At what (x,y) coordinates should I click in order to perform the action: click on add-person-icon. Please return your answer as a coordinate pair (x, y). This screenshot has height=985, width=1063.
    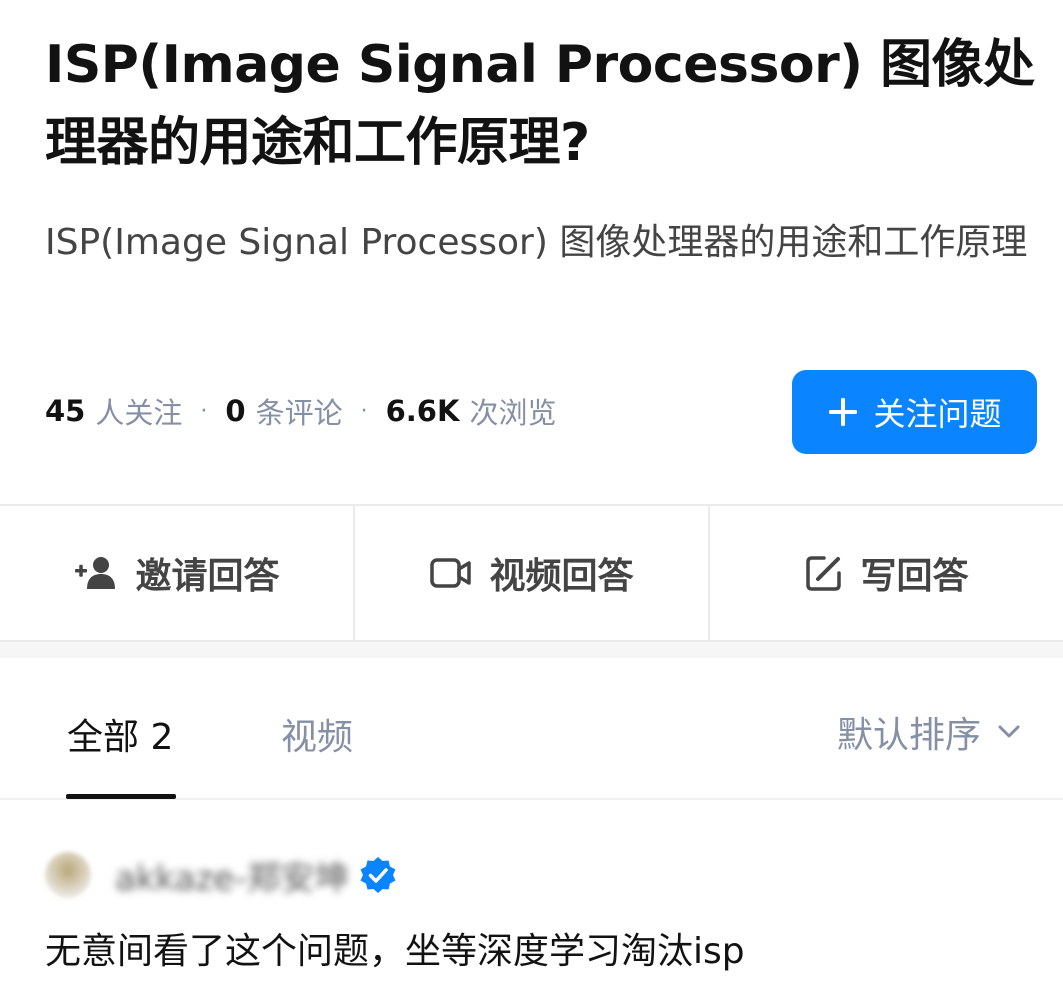
    Looking at the image, I should click on (95, 573).